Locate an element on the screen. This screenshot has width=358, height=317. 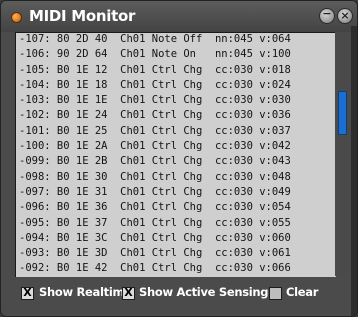
show-active-sensing-label: Show Active Sensing is located at coordinates (204, 292).